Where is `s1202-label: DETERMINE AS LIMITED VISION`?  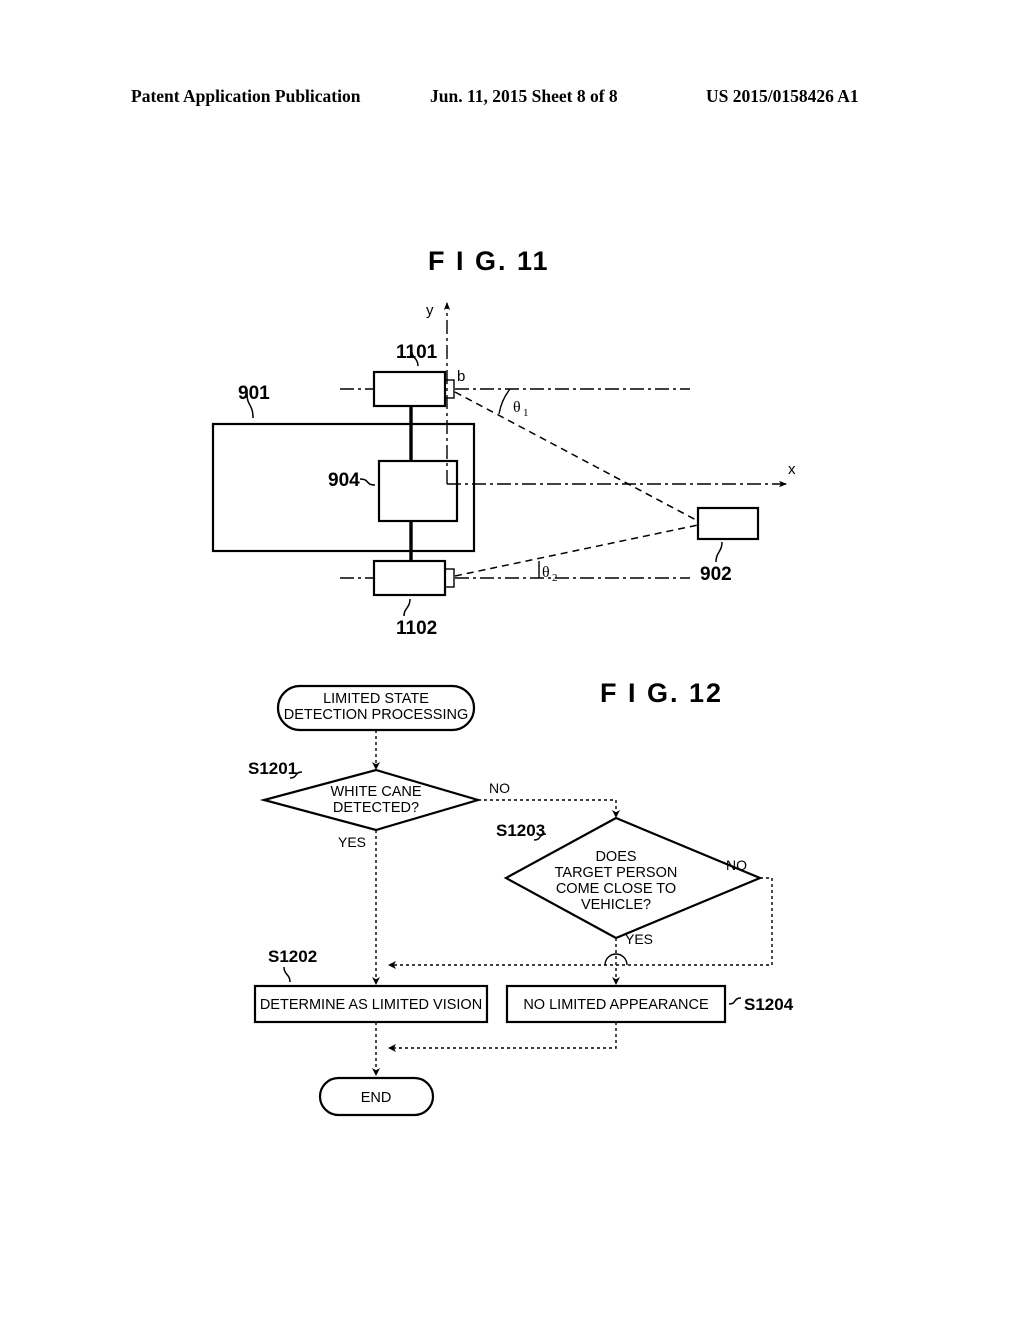
s1202-label: DETERMINE AS LIMITED VISION is located at coordinates (371, 1005).